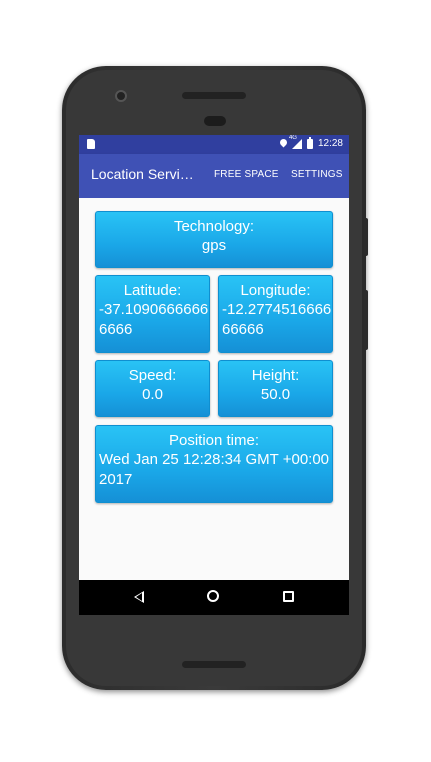  What do you see at coordinates (139, 597) in the screenshot?
I see `back-icon` at bounding box center [139, 597].